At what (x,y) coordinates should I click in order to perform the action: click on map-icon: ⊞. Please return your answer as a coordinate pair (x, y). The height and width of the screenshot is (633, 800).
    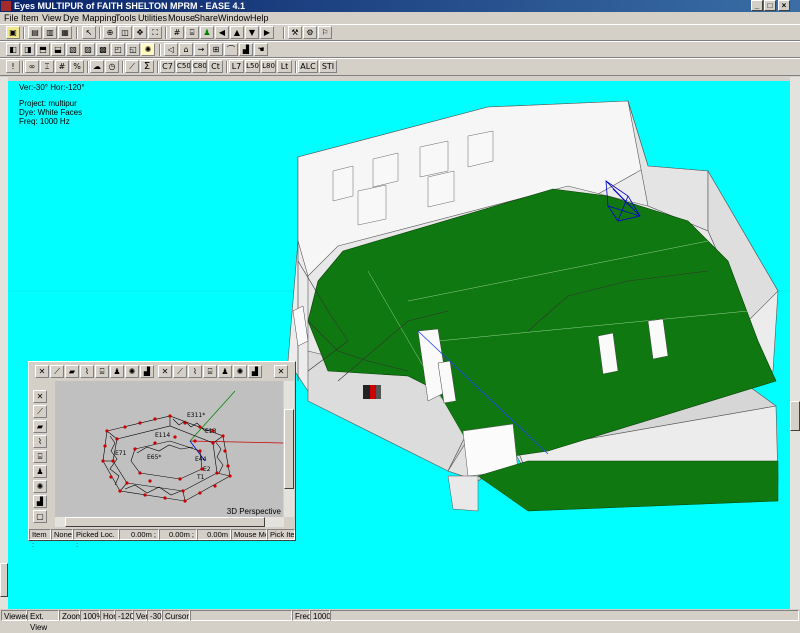
    Looking at the image, I should click on (216, 49).